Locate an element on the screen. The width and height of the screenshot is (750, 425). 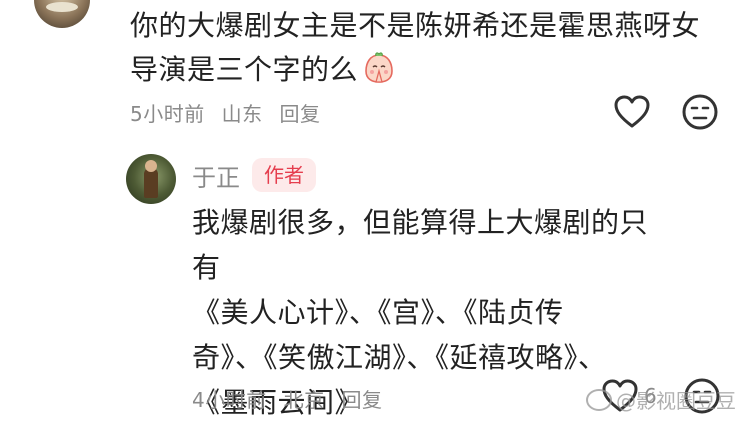
comment-meta: 5小时前 山东 回复 is located at coordinates (230, 112).